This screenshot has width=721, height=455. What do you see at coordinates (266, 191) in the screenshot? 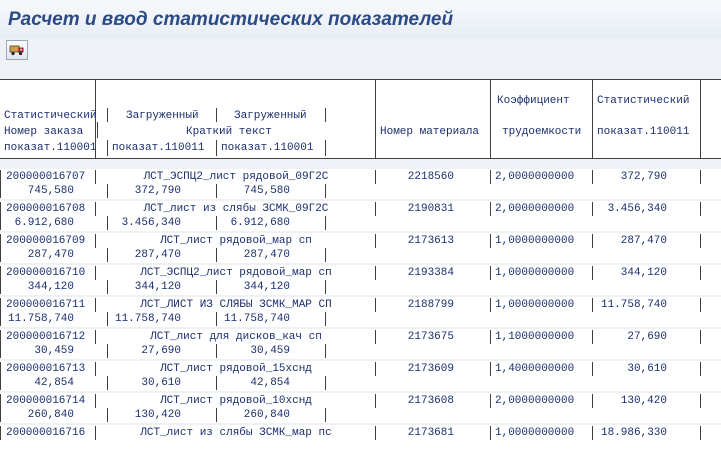
I see `loaded-value-2: 745,580` at bounding box center [266, 191].